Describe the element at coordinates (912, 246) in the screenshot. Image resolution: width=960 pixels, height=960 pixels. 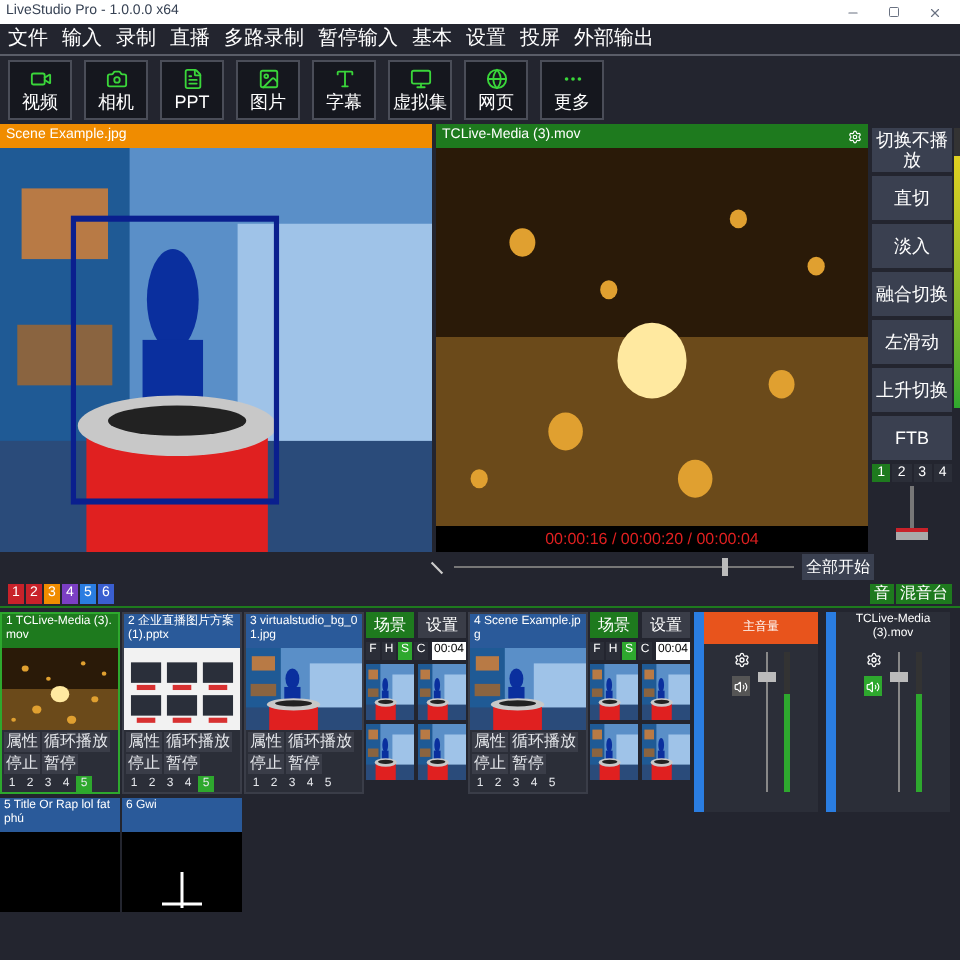
I see `transition-button: 淡入` at that location.